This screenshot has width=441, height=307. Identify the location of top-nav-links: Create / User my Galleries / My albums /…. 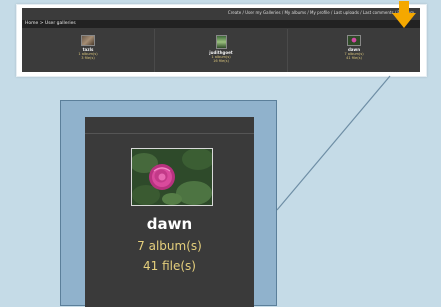
(321, 13).